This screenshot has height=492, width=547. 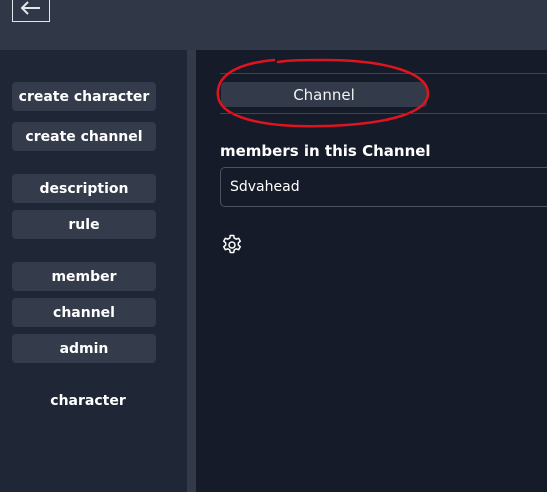 I want to click on admin-button: admin, so click(x=84, y=348).